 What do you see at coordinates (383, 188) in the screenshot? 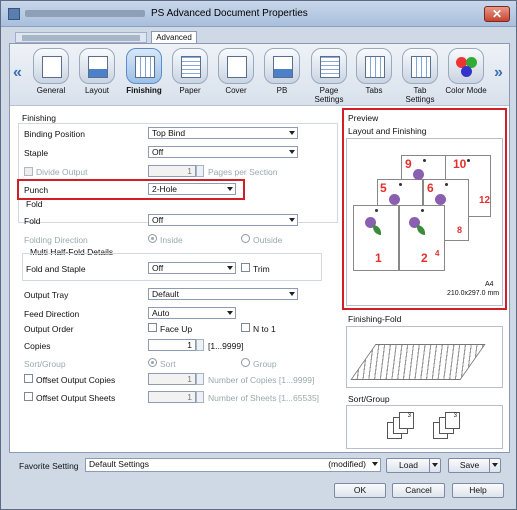
I see `page-number: 5` at bounding box center [383, 188].